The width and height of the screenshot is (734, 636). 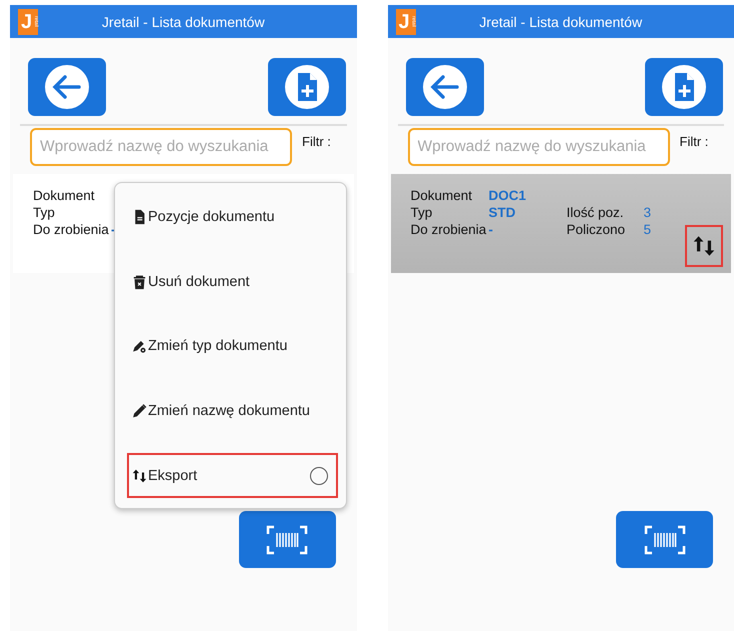 I want to click on trash-icon, so click(x=139, y=281).